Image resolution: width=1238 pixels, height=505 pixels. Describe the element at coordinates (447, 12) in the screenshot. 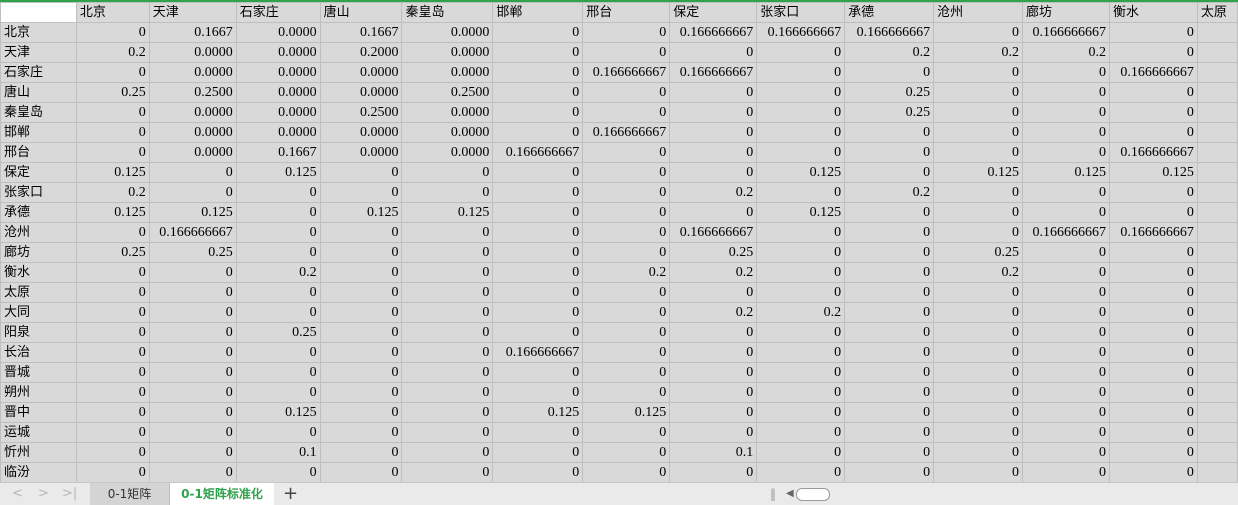

I see `column-header: 秦皇岛` at that location.